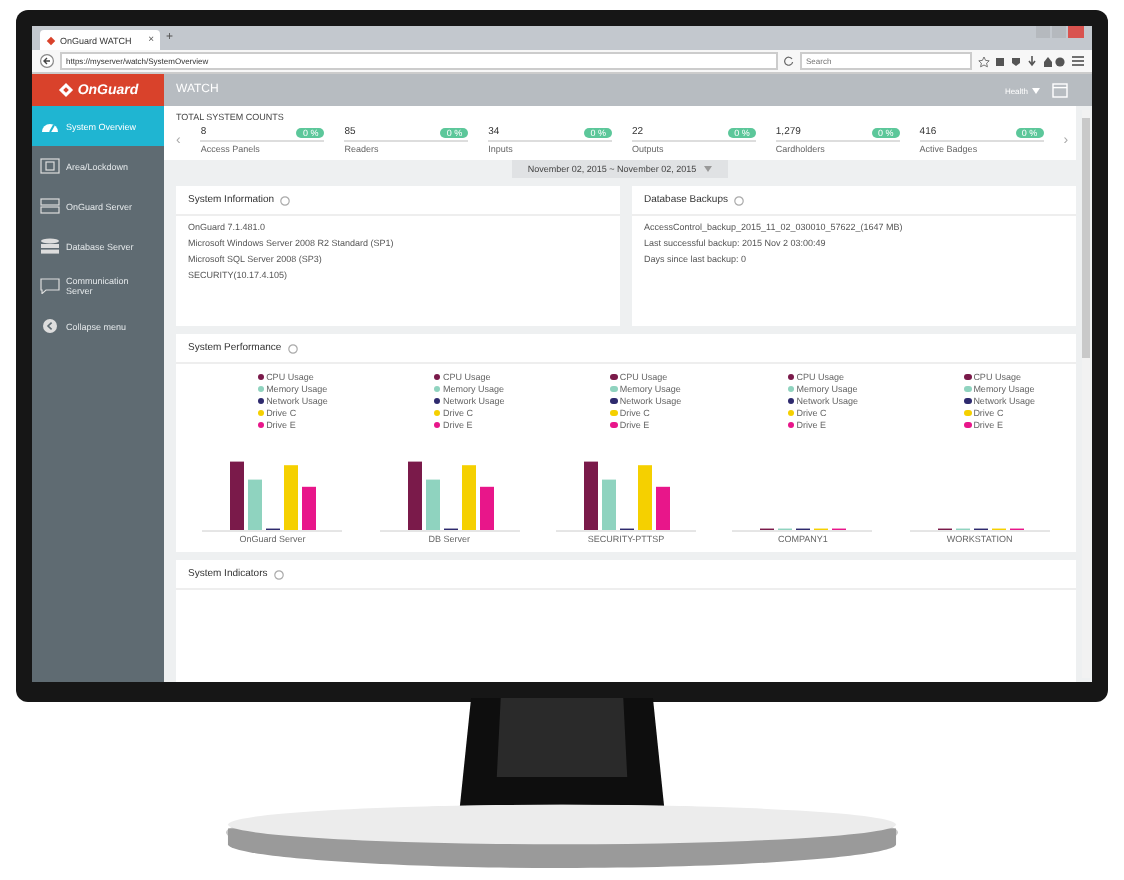 The image size is (1124, 880). I want to click on server-icon, so click(50, 206).